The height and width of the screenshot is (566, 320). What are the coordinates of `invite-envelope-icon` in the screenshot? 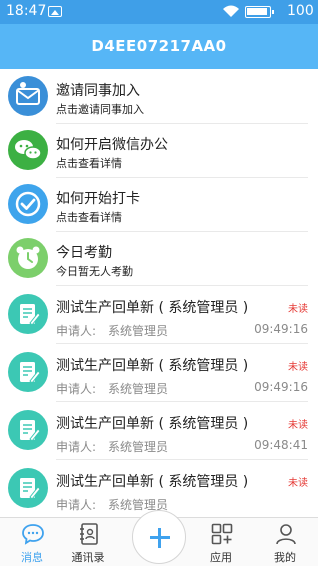 It's located at (28, 96).